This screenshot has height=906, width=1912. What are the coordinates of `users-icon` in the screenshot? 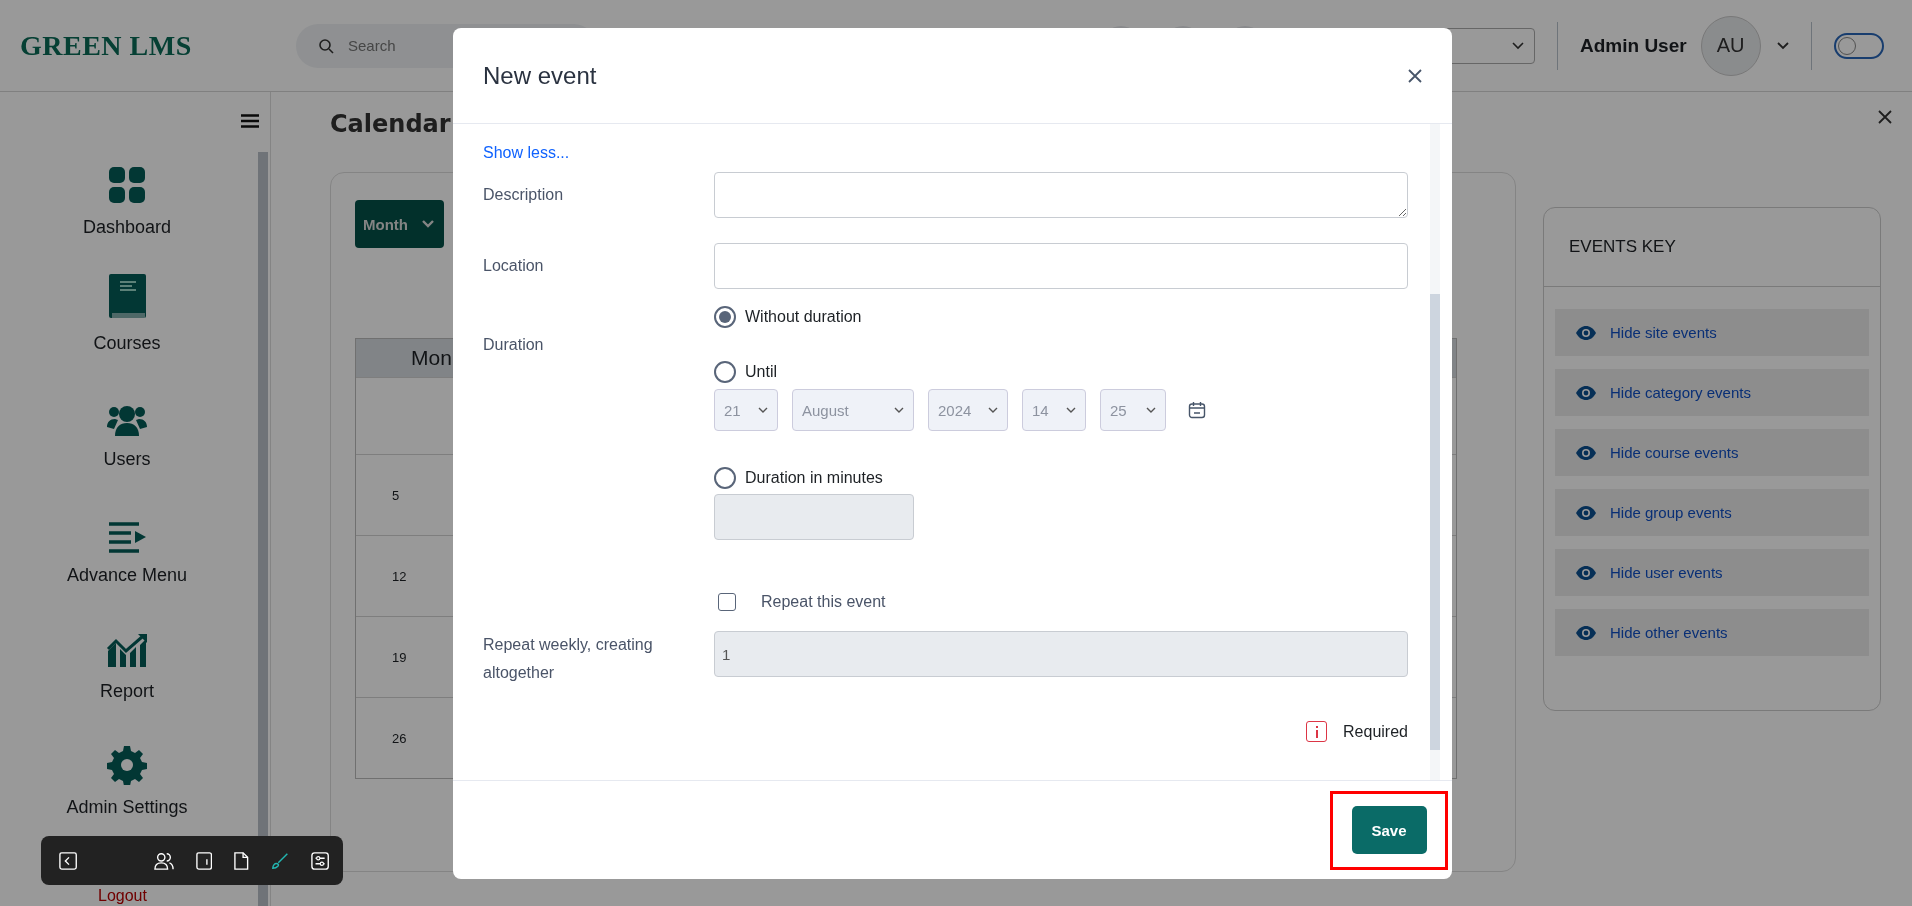 It's located at (163, 860).